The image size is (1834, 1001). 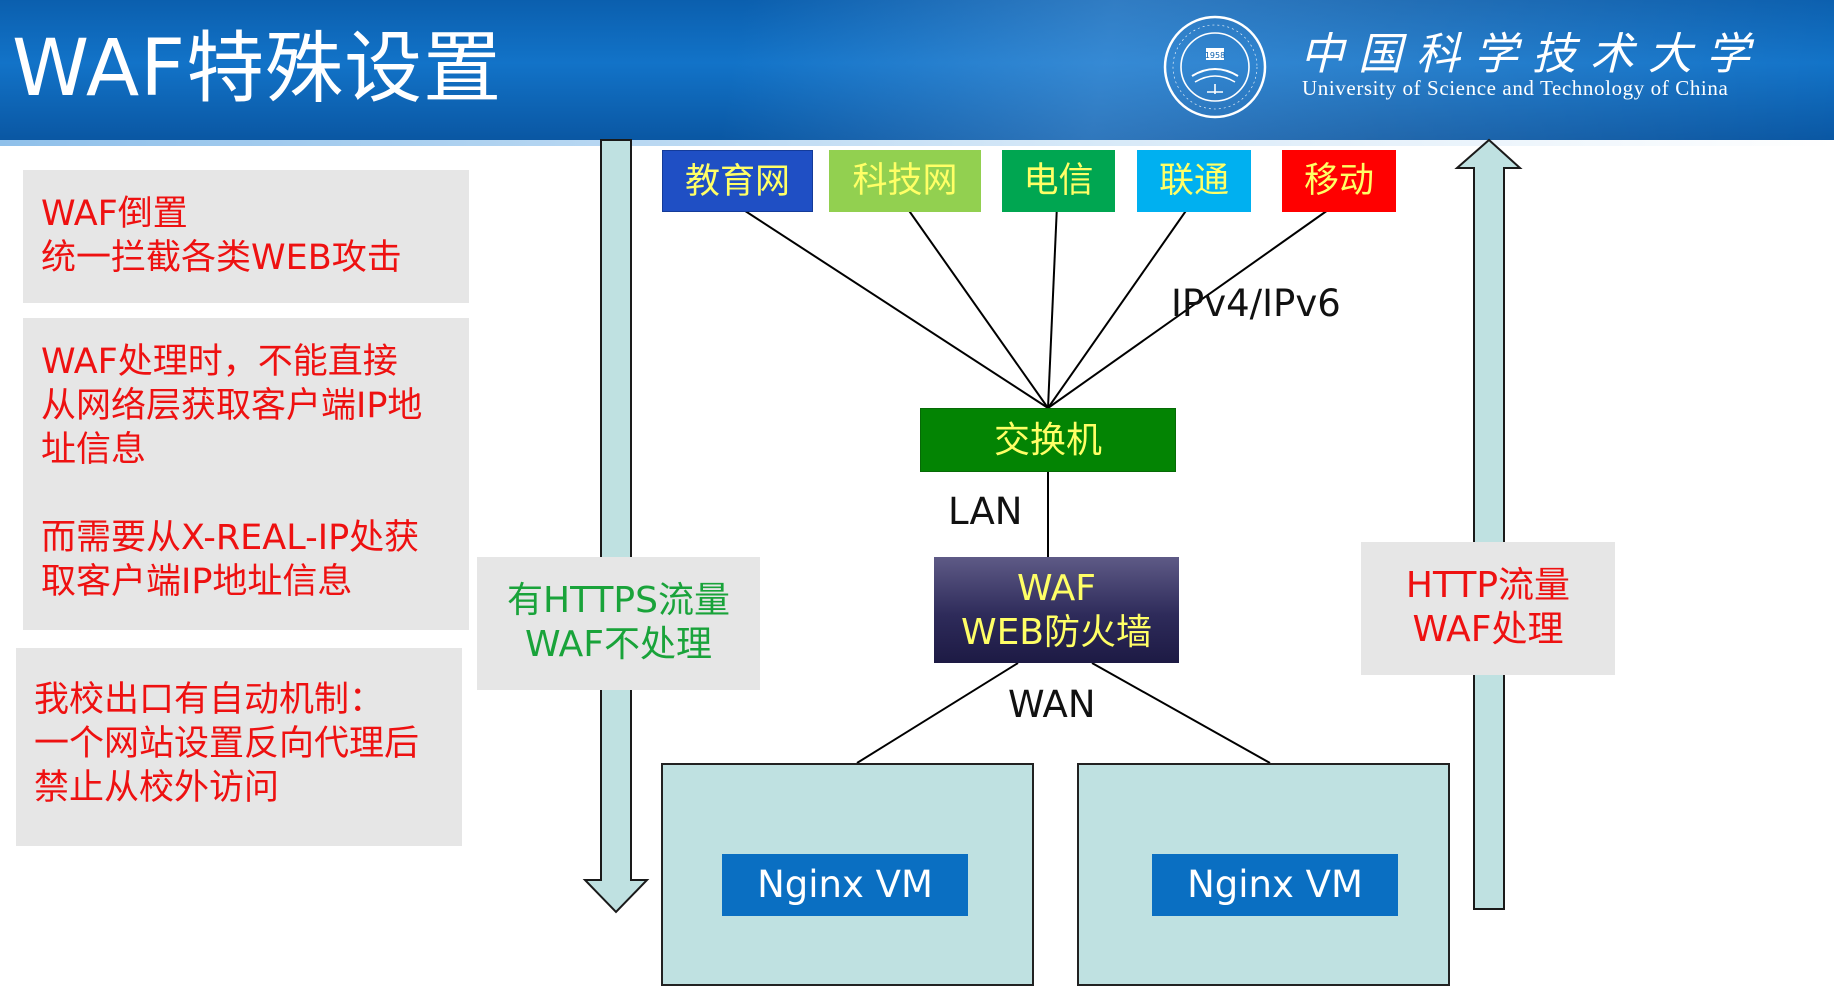 What do you see at coordinates (94, 450) in the screenshot?
I see `note-line: 址信息` at bounding box center [94, 450].